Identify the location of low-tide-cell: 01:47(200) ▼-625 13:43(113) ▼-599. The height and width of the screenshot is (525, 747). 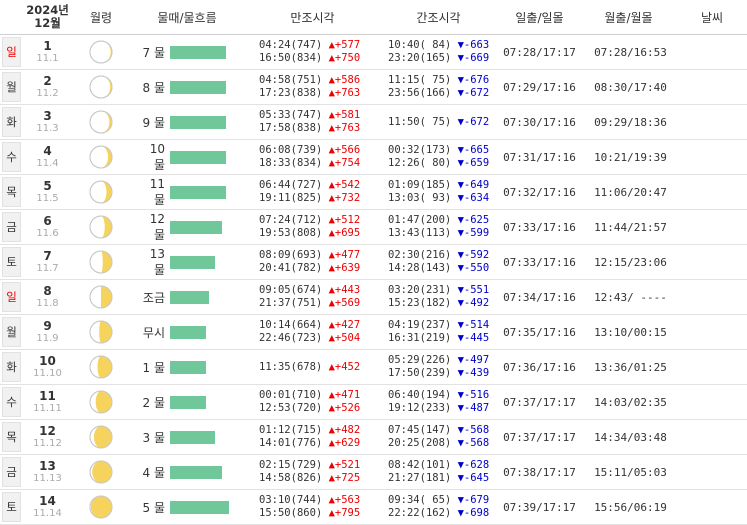
(438, 227).